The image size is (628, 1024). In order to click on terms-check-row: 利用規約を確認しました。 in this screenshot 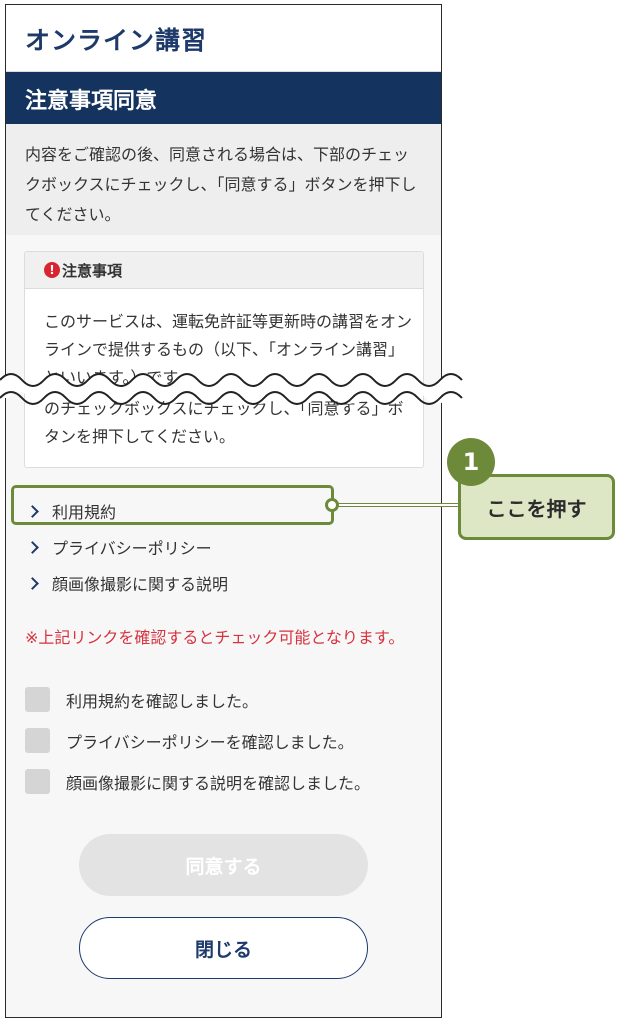, I will do `click(230, 699)`.